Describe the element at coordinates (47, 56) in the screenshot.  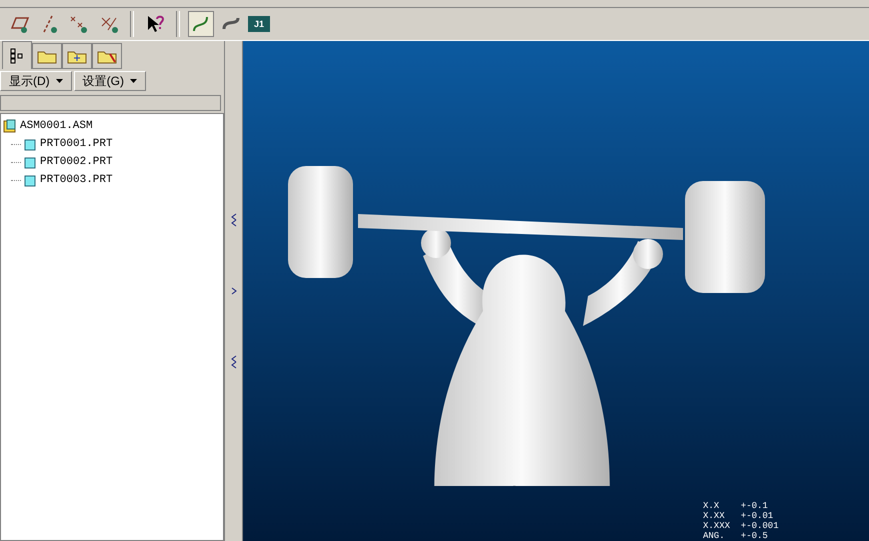
I see `folders-tab` at that location.